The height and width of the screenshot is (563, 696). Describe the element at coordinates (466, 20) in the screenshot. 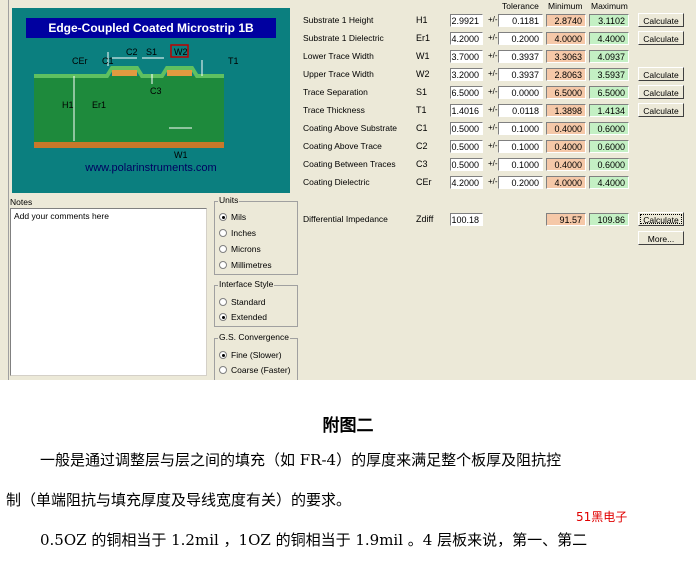

I see `param-value-field: 2.9921` at that location.